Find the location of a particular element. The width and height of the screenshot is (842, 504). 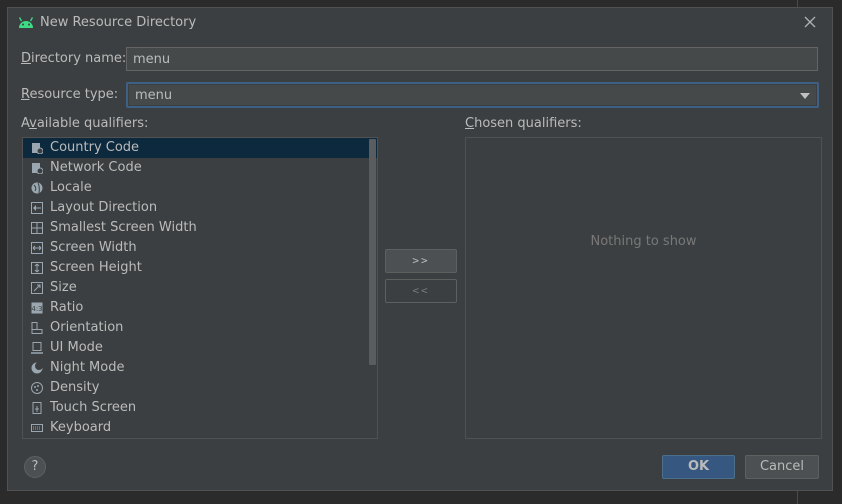

list-item-label: Orientation is located at coordinates (87, 327).